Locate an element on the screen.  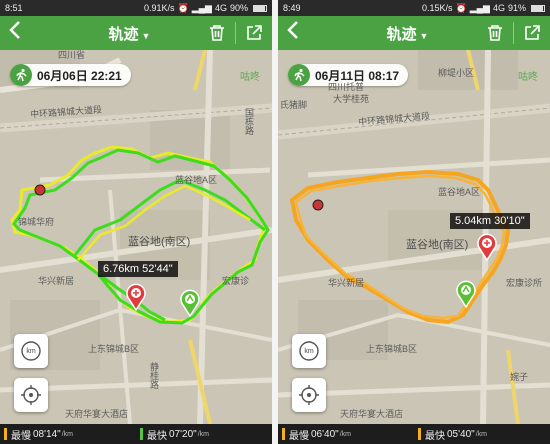
track-date: 06月06日 22:21 is located at coordinates (79, 75).